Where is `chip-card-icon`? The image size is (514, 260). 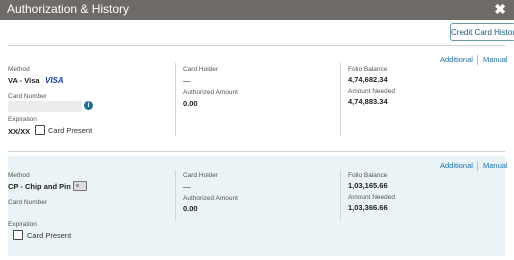 chip-card-icon is located at coordinates (80, 186).